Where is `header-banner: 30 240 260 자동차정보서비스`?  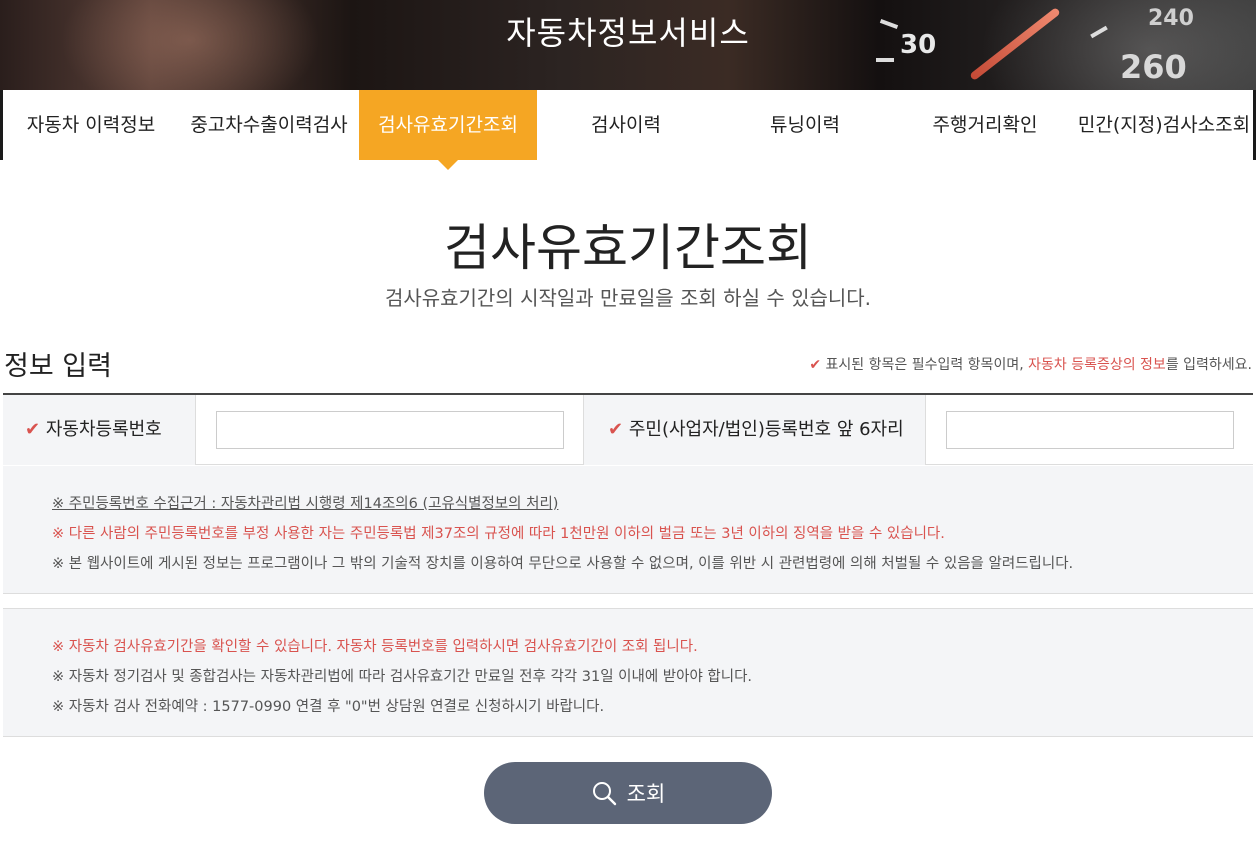
header-banner: 30 240 260 자동차정보서비스 is located at coordinates (628, 45).